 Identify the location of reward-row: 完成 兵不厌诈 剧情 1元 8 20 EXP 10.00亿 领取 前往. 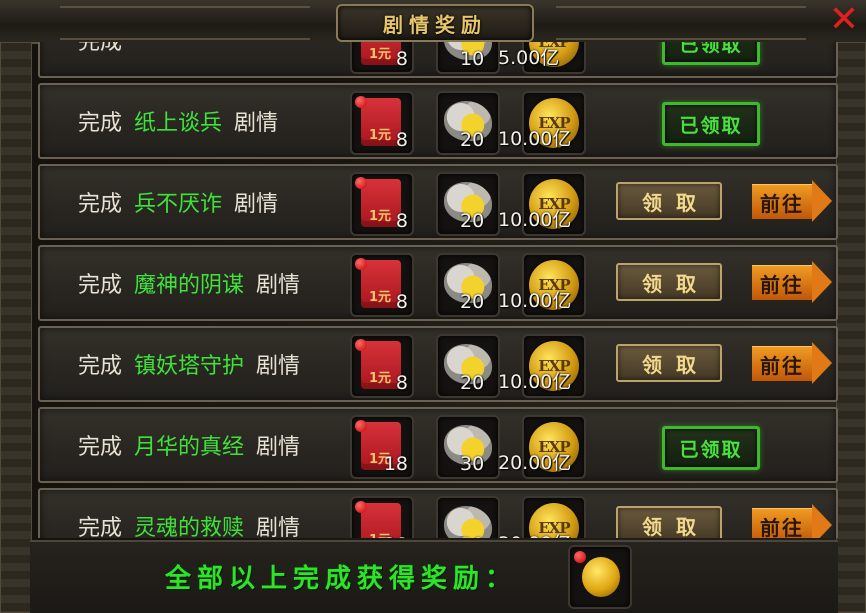
(438, 202).